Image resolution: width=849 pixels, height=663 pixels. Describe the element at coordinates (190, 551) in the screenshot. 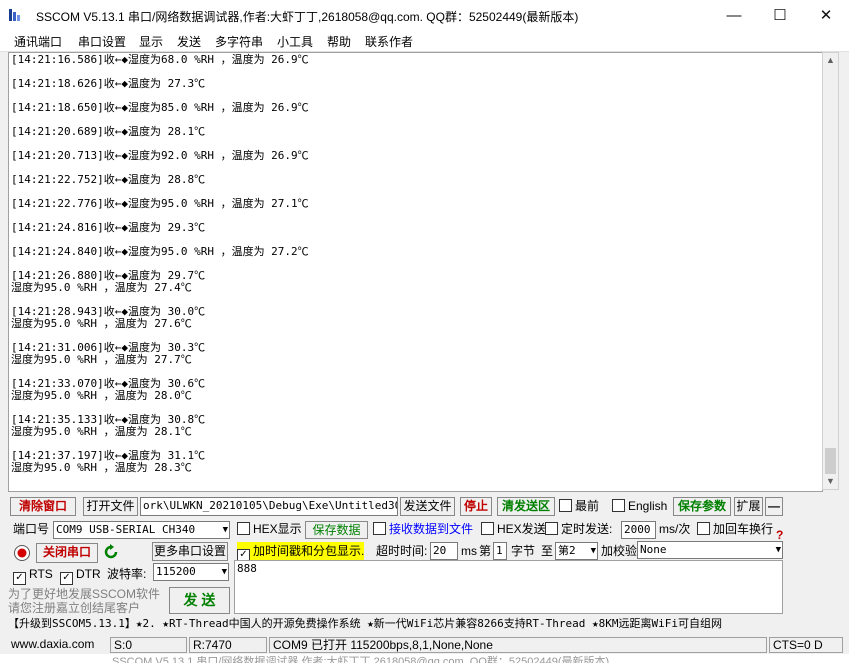

I see `more-port-settings-button: 更多串口设置` at that location.